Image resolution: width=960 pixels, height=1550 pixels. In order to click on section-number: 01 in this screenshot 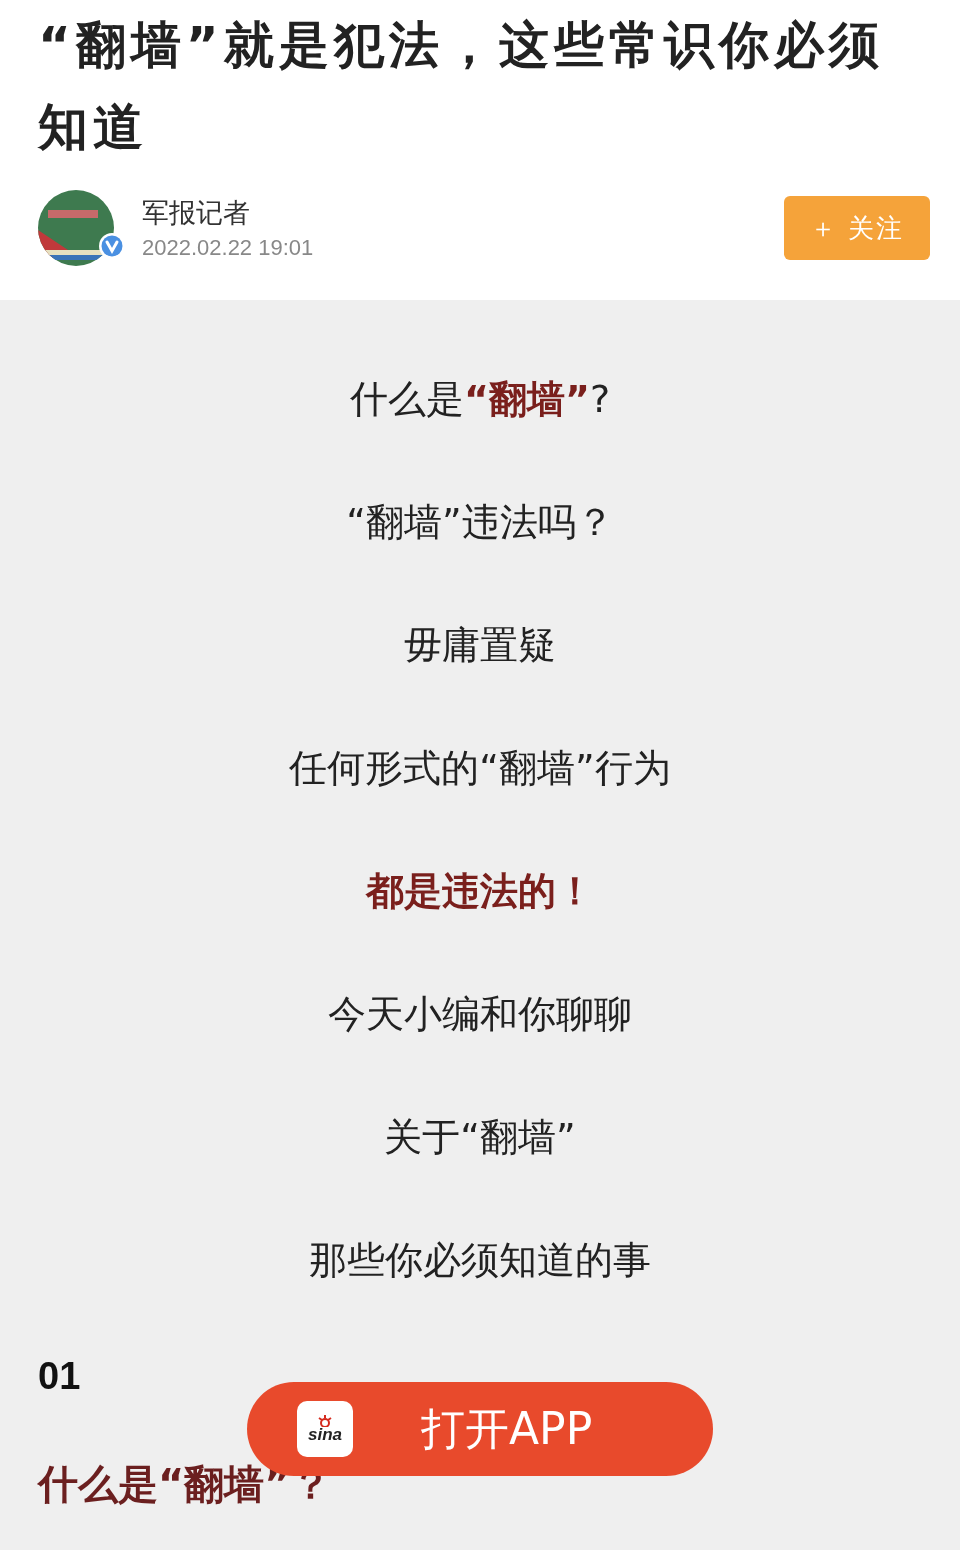, I will do `click(59, 1376)`.